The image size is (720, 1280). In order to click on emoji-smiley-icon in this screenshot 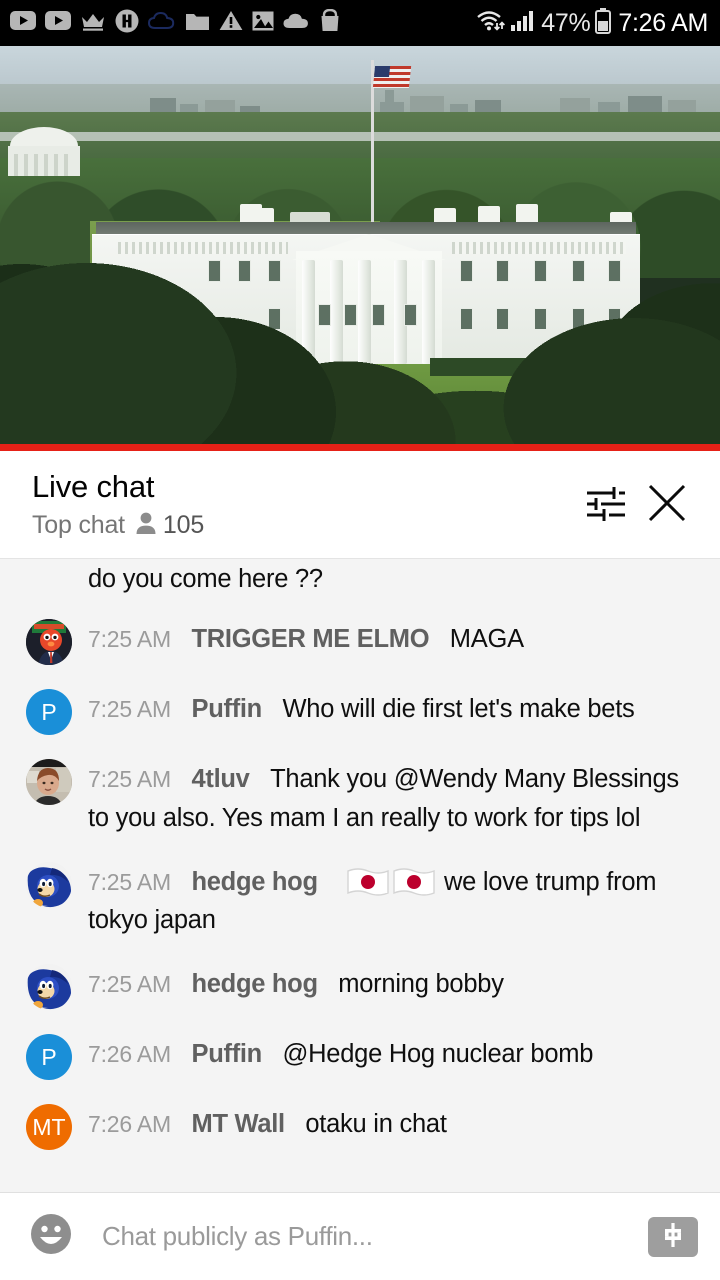, I will do `click(51, 1236)`.